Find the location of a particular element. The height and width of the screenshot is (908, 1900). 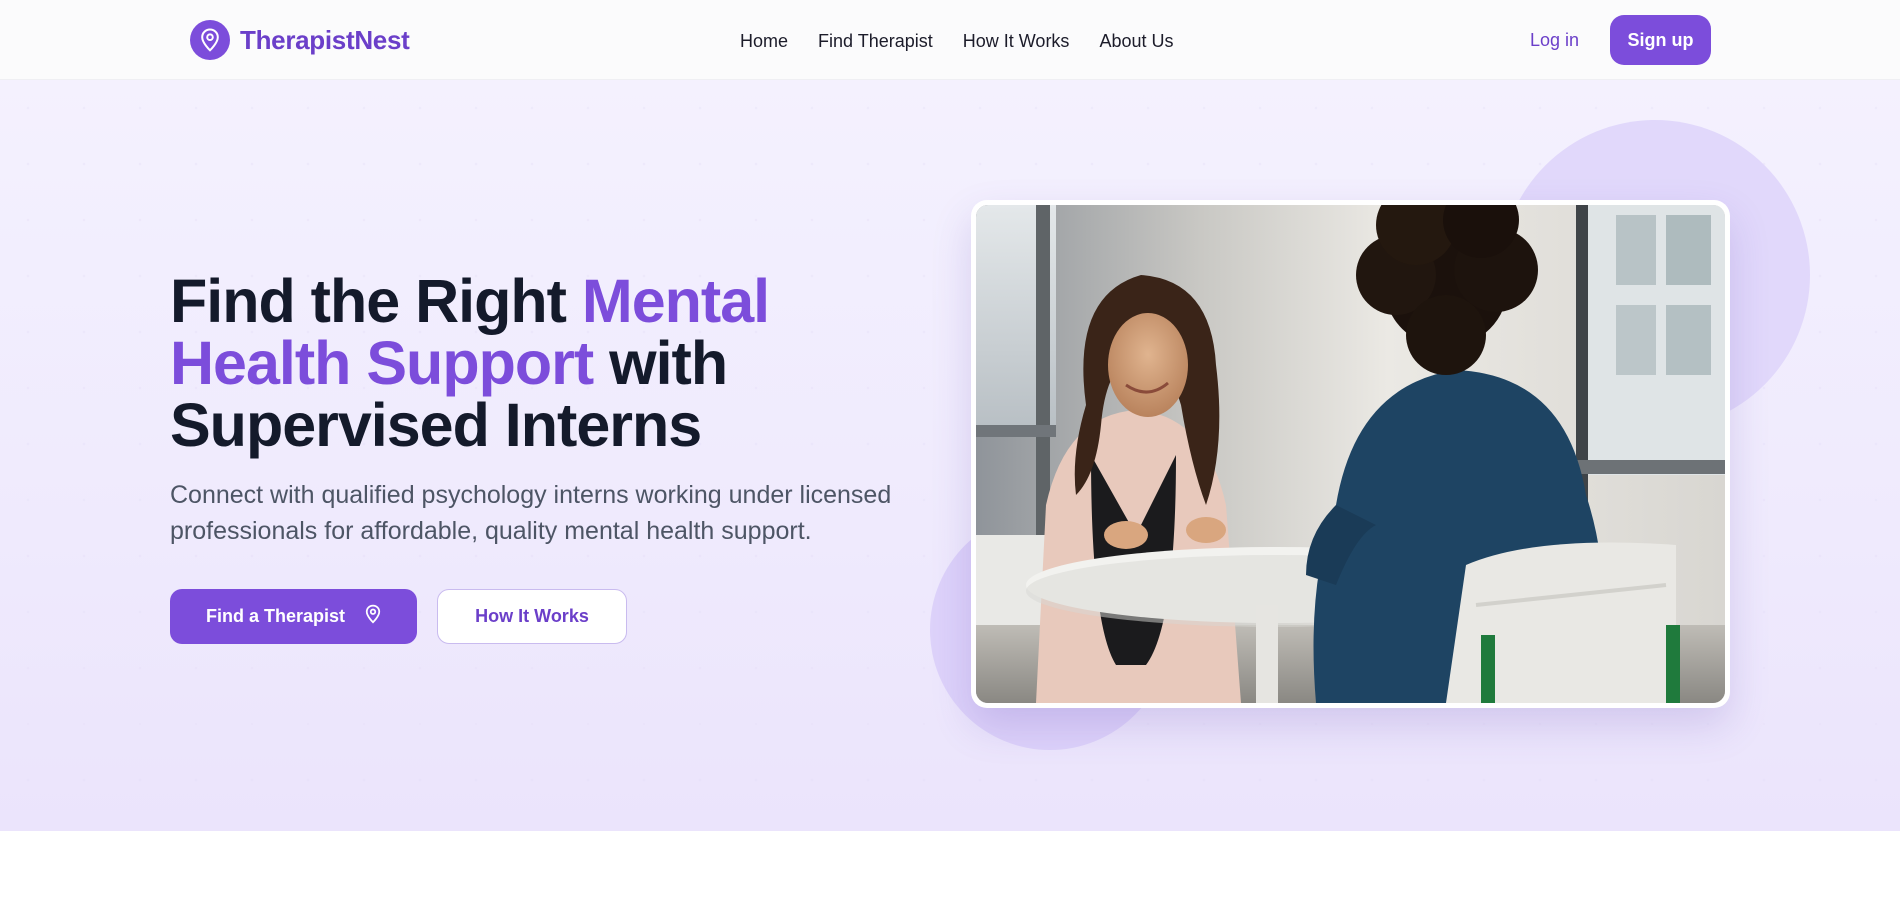

login-link: Log in is located at coordinates (1554, 40).